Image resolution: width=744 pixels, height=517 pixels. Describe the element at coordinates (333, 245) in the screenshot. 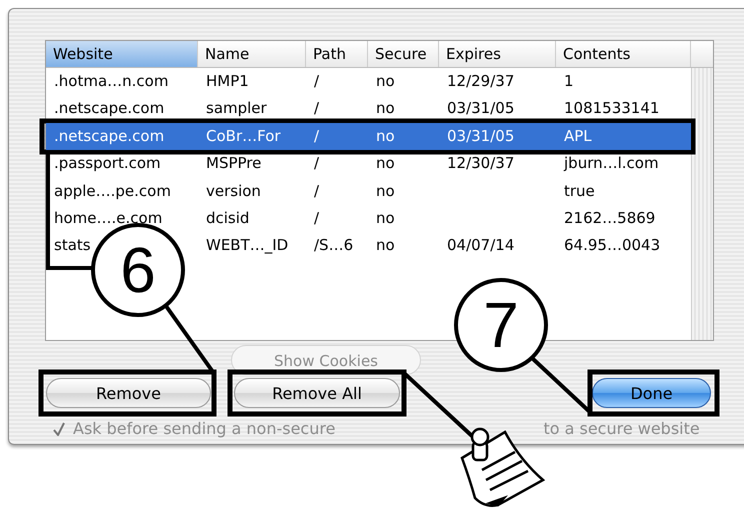

I see `table-cell-text: /S…6` at that location.